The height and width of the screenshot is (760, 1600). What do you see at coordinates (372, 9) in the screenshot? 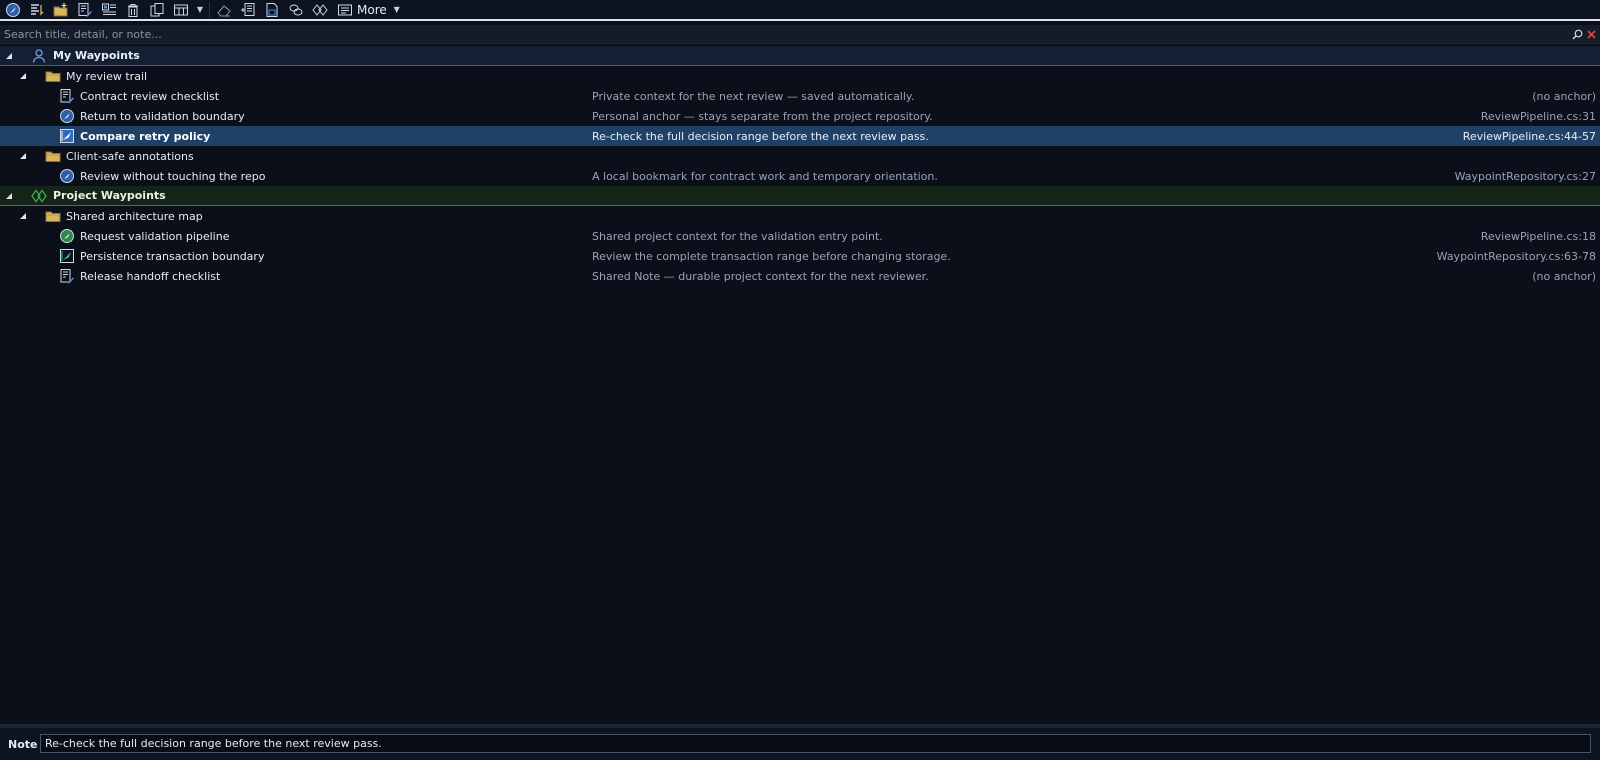
I see `more-label: More` at bounding box center [372, 9].